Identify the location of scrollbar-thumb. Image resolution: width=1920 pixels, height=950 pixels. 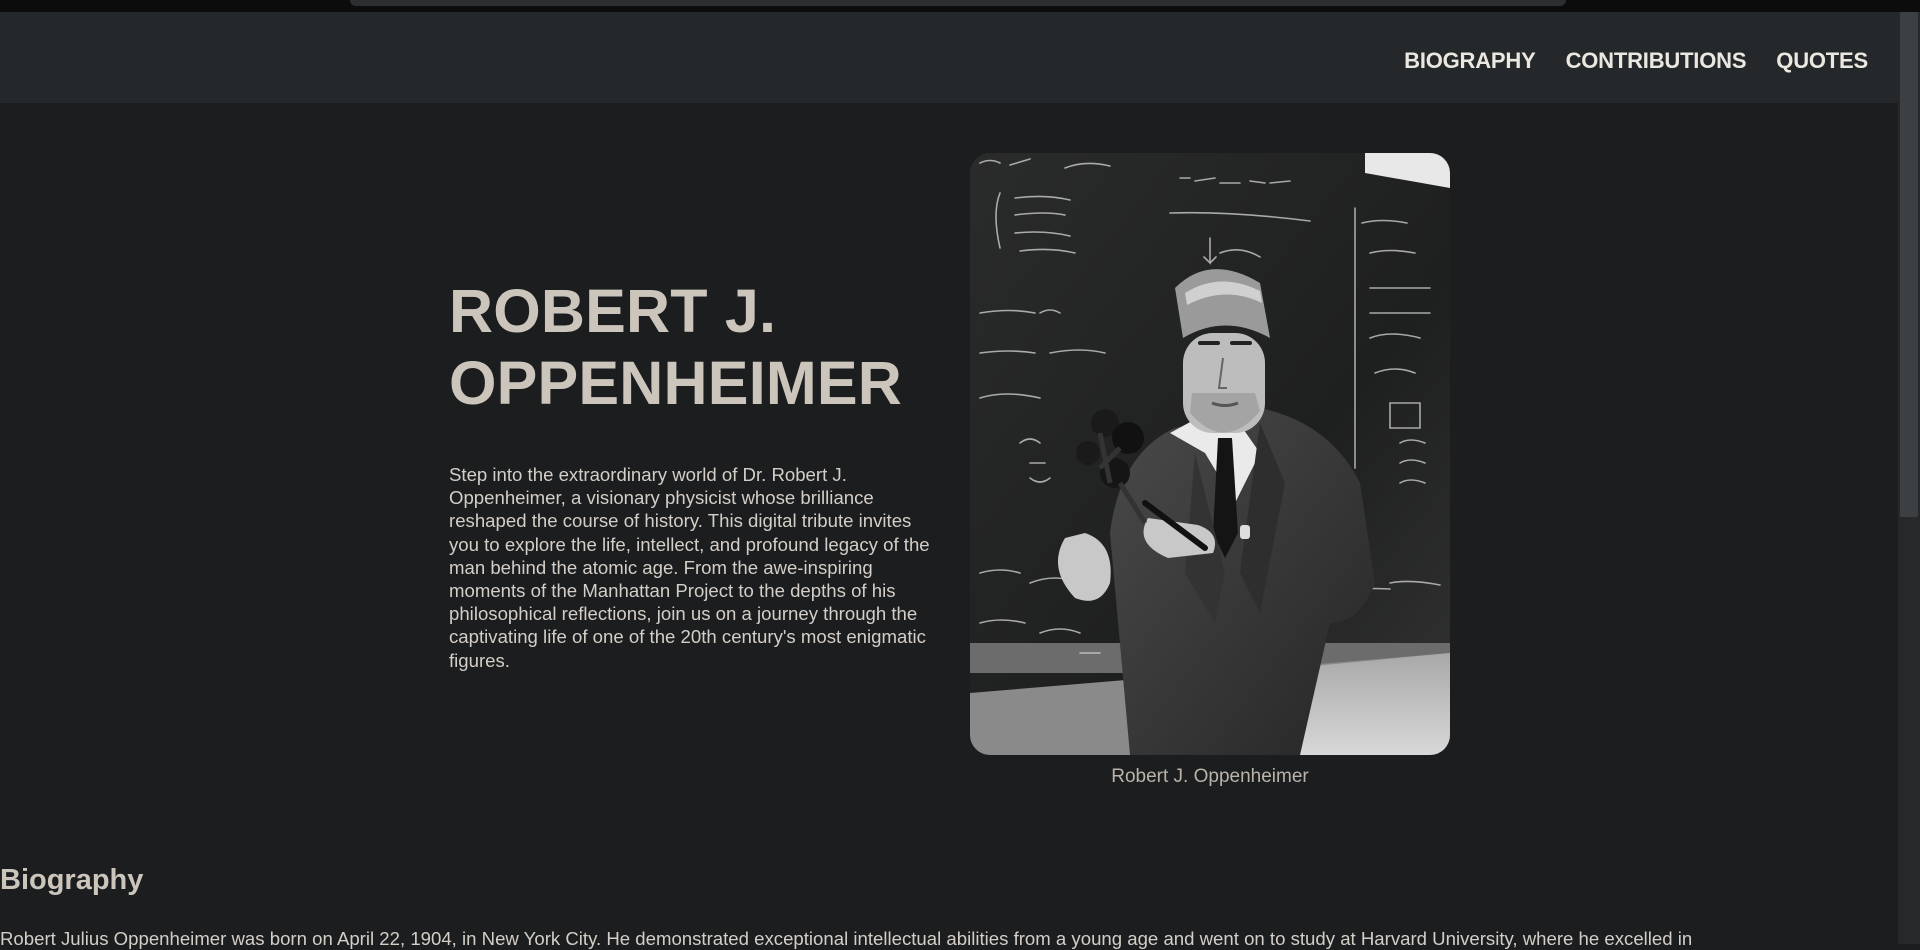
(1909, 264).